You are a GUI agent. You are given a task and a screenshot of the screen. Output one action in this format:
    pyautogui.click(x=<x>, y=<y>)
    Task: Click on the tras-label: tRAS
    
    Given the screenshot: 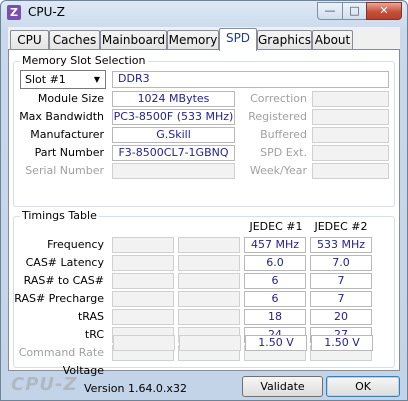 What is the action you would take?
    pyautogui.click(x=90, y=316)
    